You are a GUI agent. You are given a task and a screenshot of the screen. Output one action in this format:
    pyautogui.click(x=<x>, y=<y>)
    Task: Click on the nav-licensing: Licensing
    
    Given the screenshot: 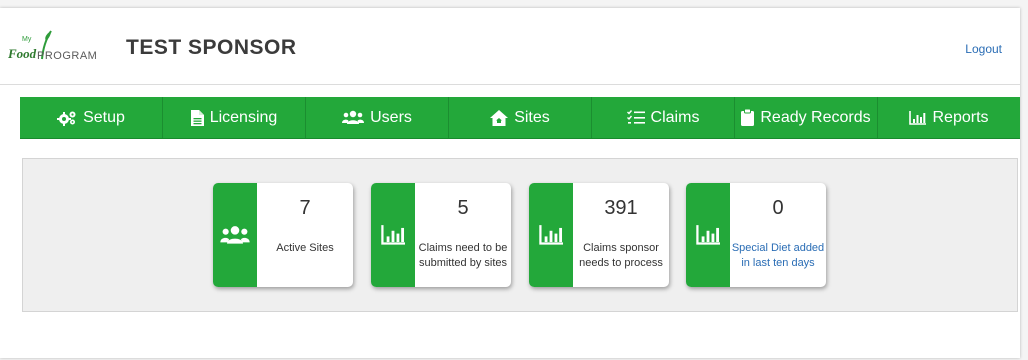 What is the action you would take?
    pyautogui.click(x=234, y=117)
    